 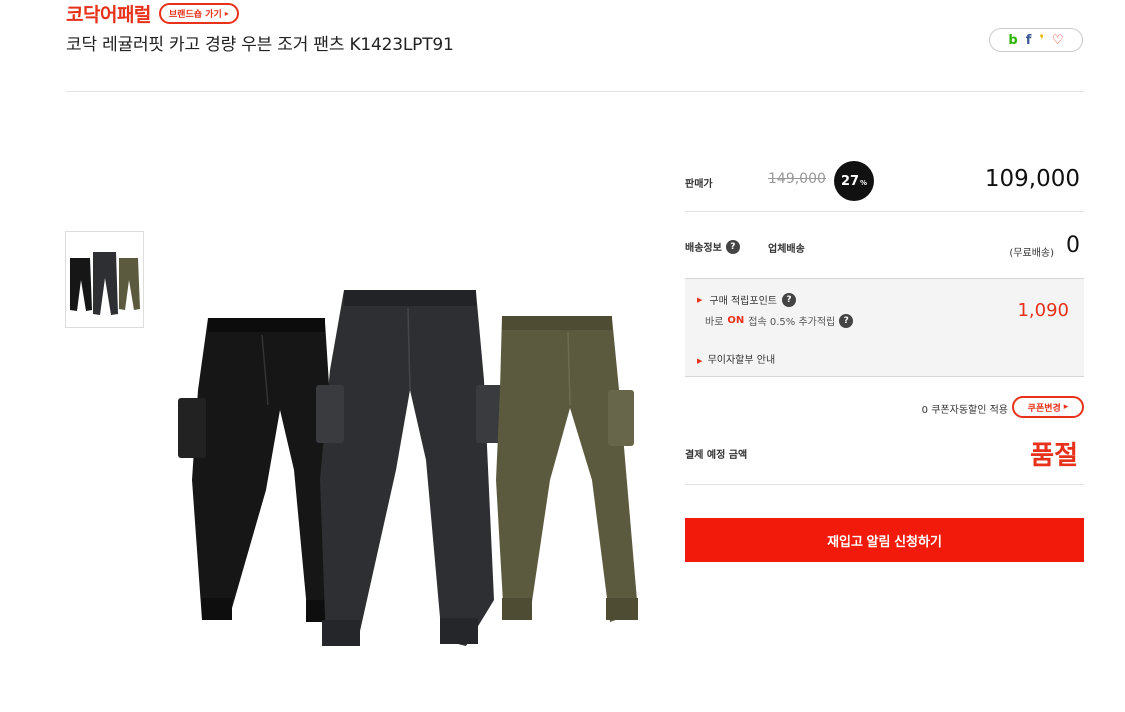 I want to click on facebook-icon: f, so click(x=1029, y=40).